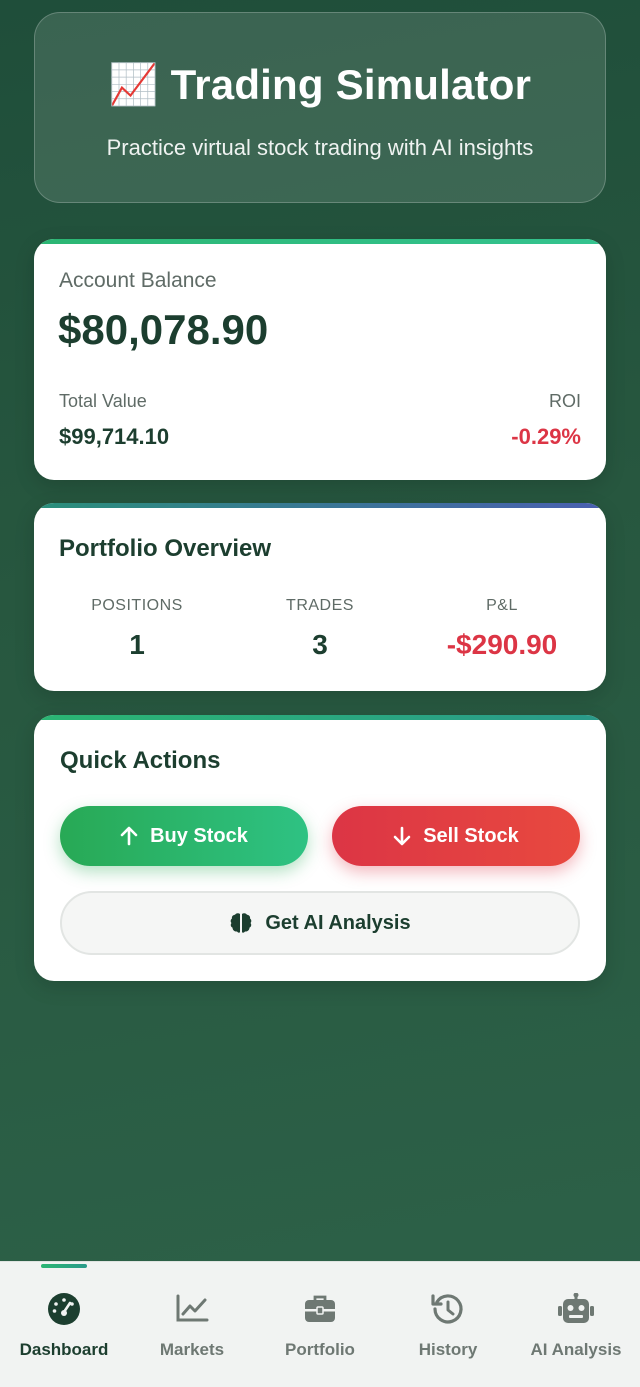  I want to click on positions-stat: POSITIONS 1, so click(137, 629).